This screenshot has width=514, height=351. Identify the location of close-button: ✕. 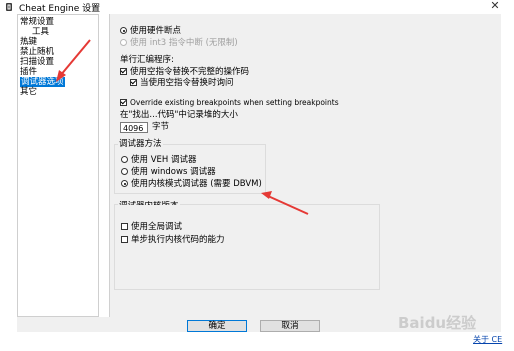
(495, 6).